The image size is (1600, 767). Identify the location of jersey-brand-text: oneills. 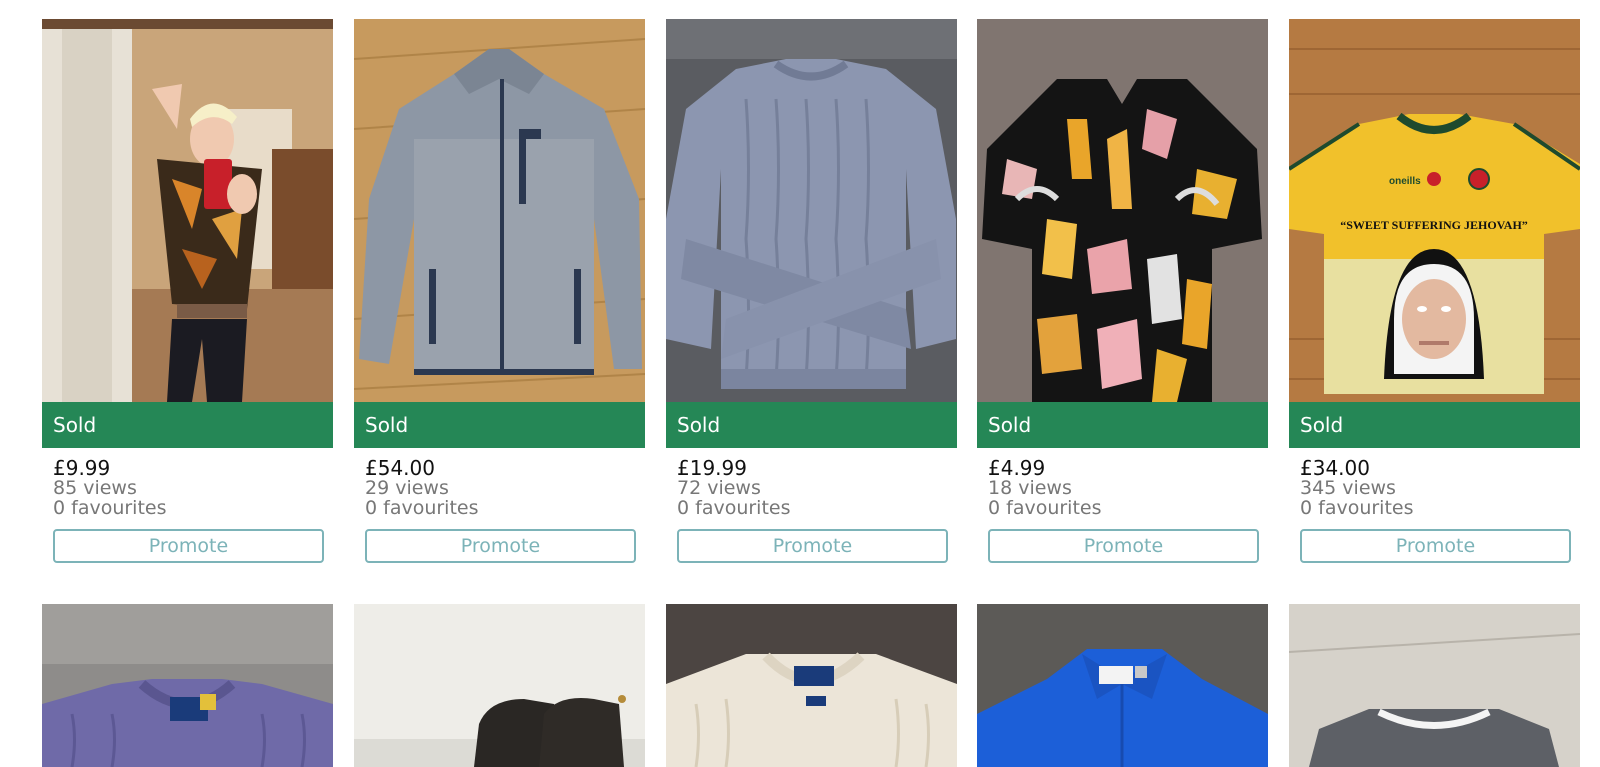
(1405, 181).